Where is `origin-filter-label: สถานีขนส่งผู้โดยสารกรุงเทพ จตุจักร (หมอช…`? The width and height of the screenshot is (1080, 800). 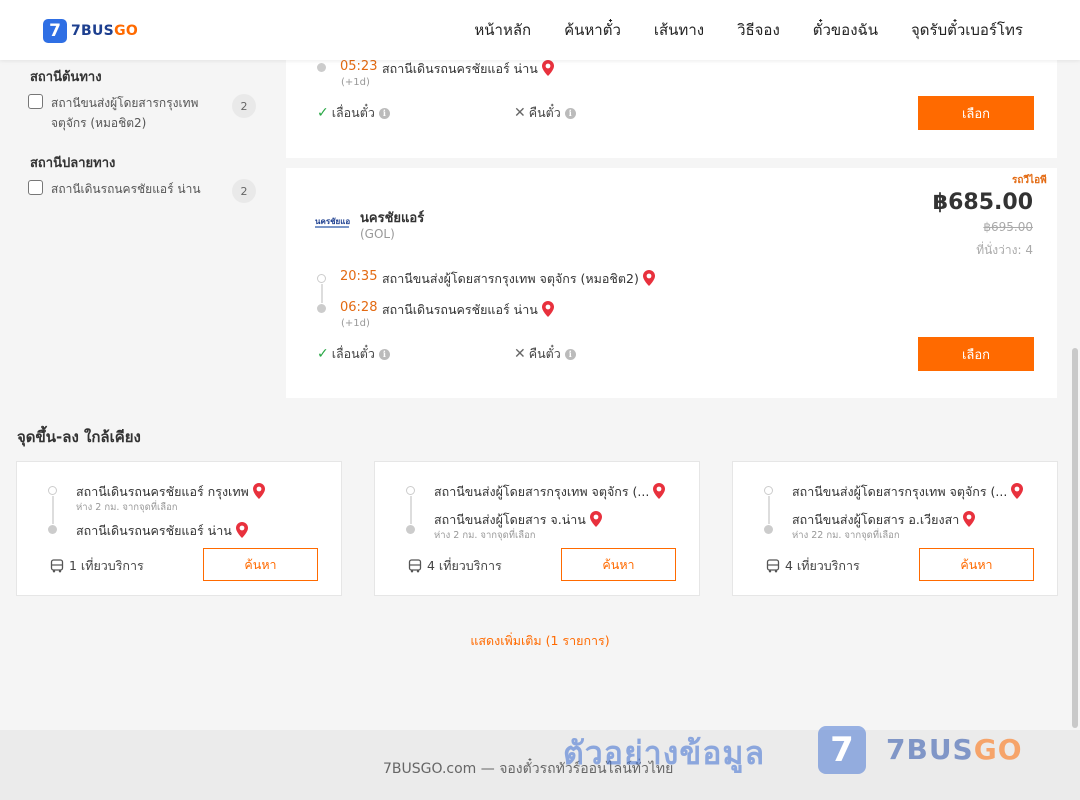 origin-filter-label: สถานีขนส่งผู้โดยสารกรุงเทพ จตุจักร (หมอช… is located at coordinates (125, 113).